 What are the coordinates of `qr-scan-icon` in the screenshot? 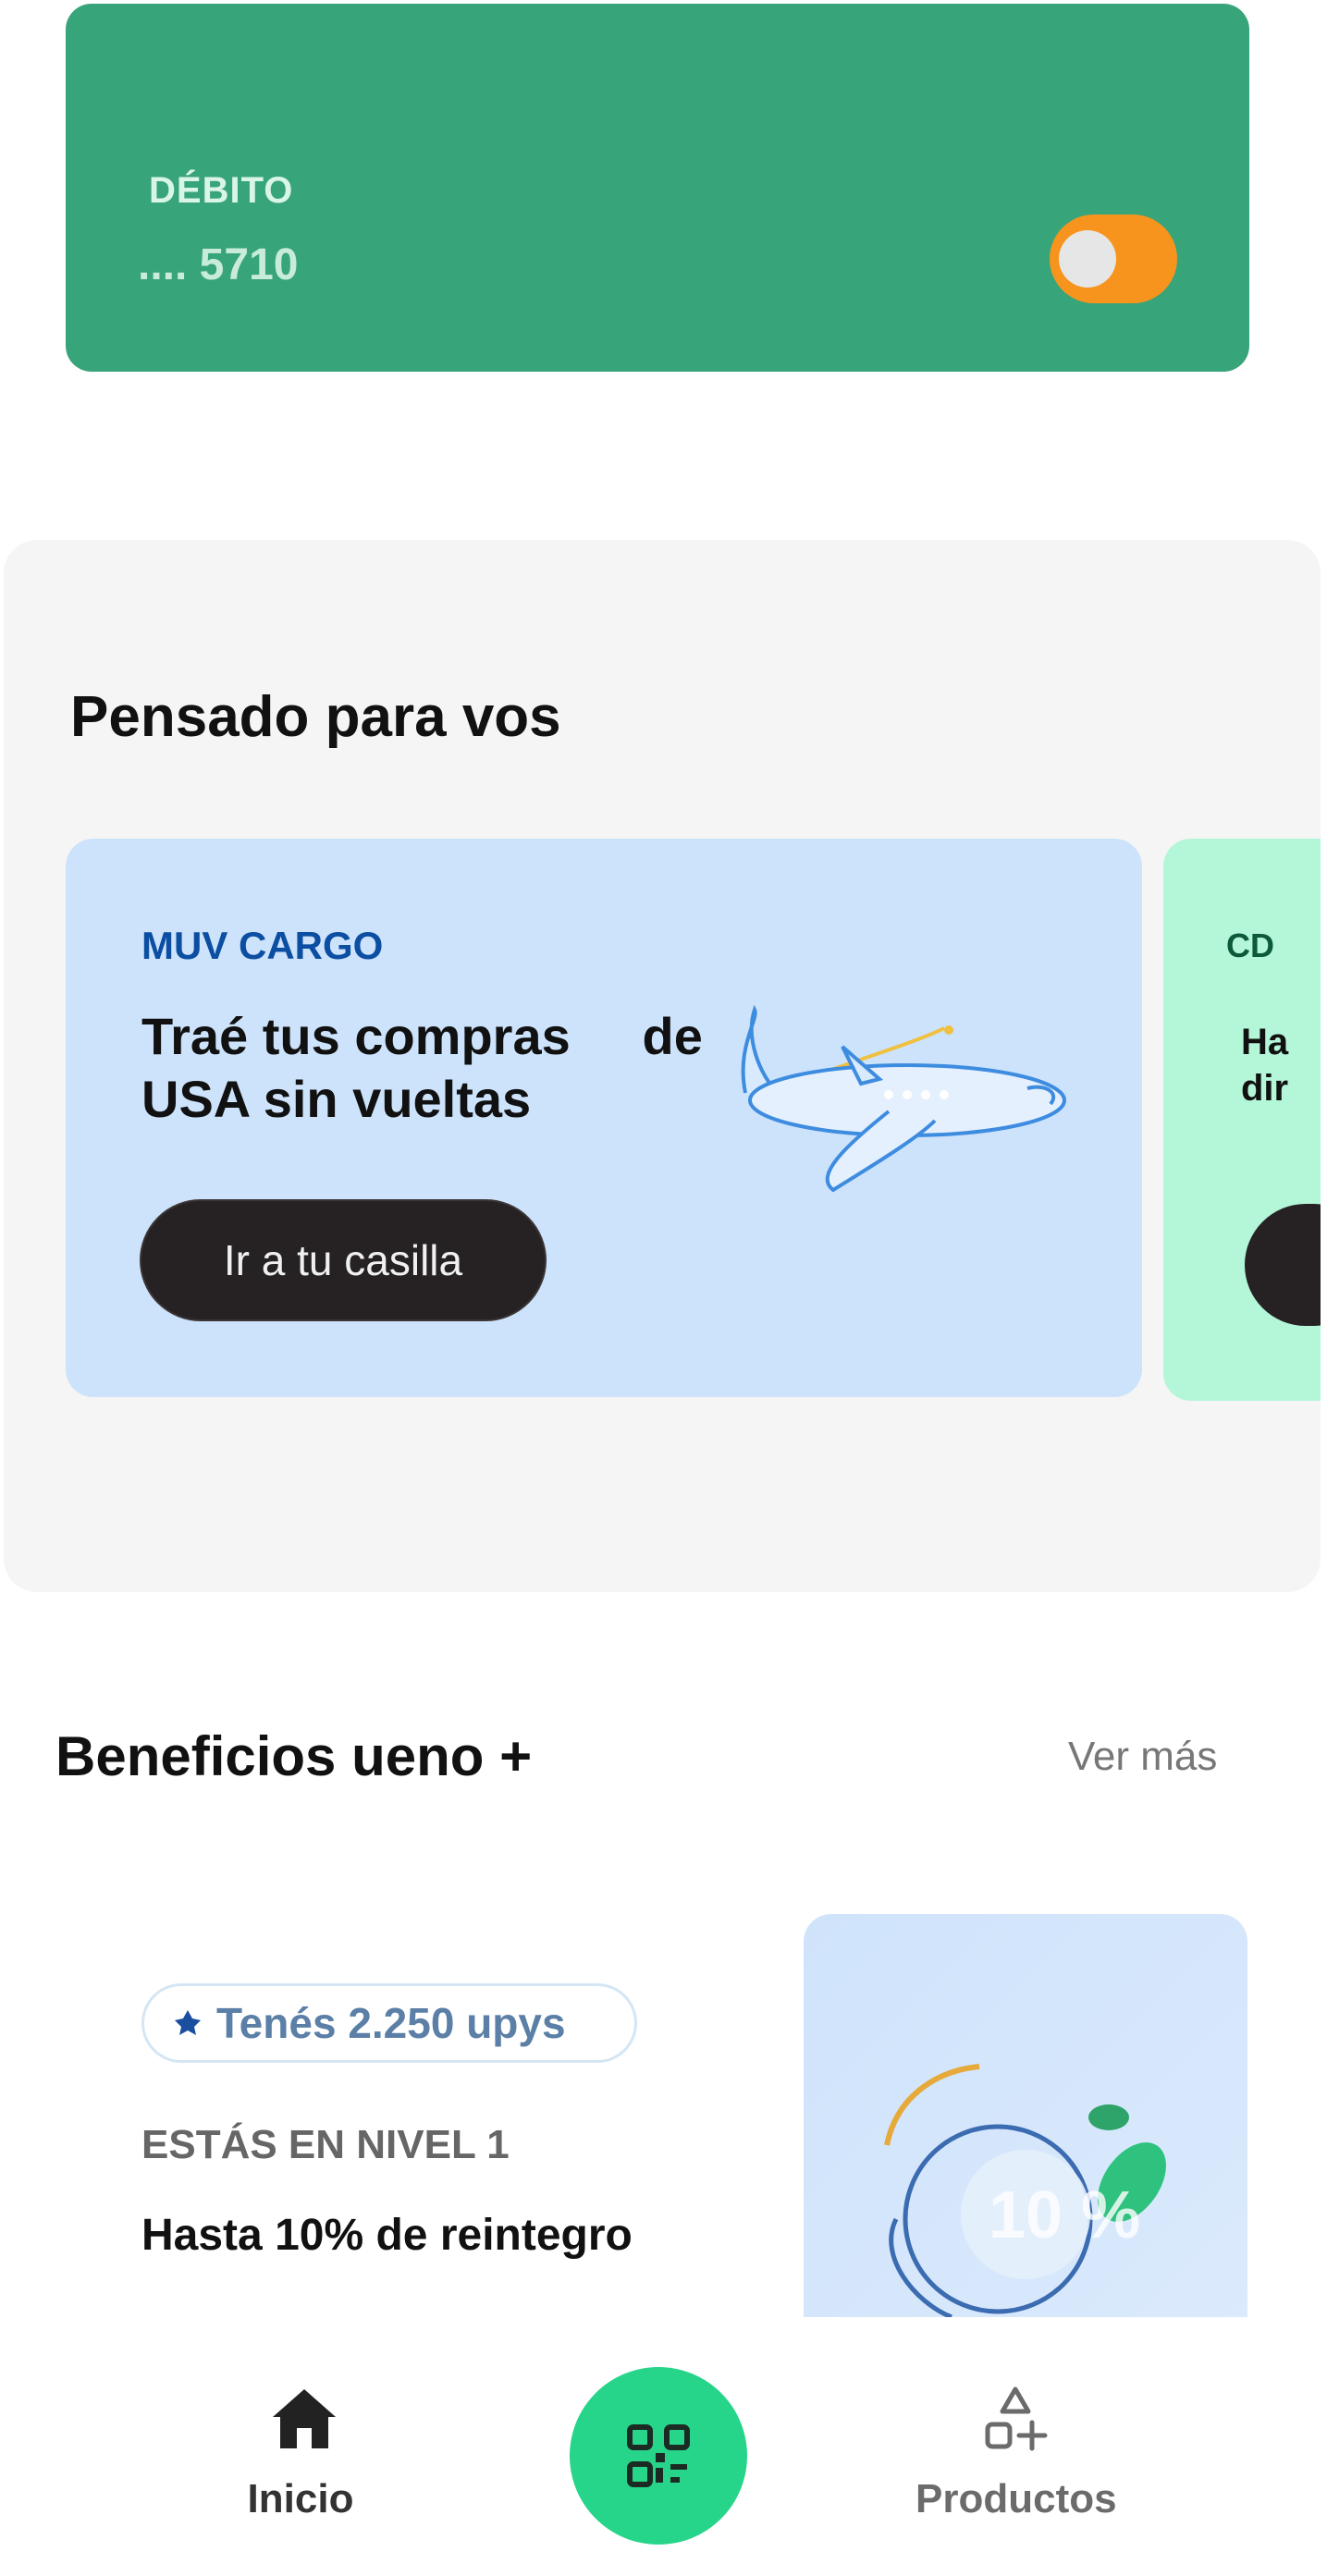 It's located at (658, 2455).